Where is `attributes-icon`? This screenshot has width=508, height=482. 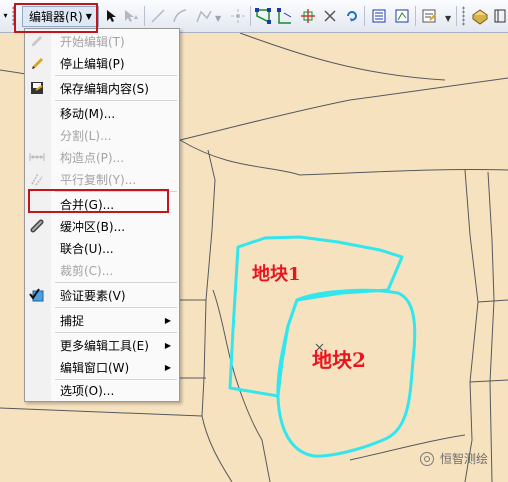 attributes-icon is located at coordinates (379, 16).